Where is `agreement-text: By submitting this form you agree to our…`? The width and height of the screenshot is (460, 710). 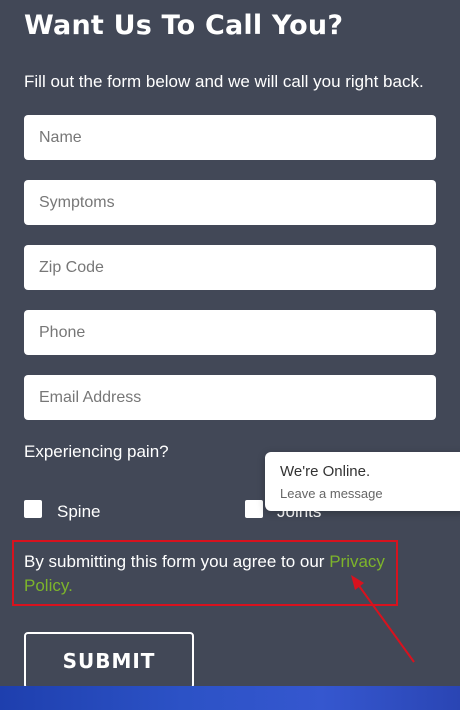
agreement-text: By submitting this form you agree to our… is located at coordinates (214, 574).